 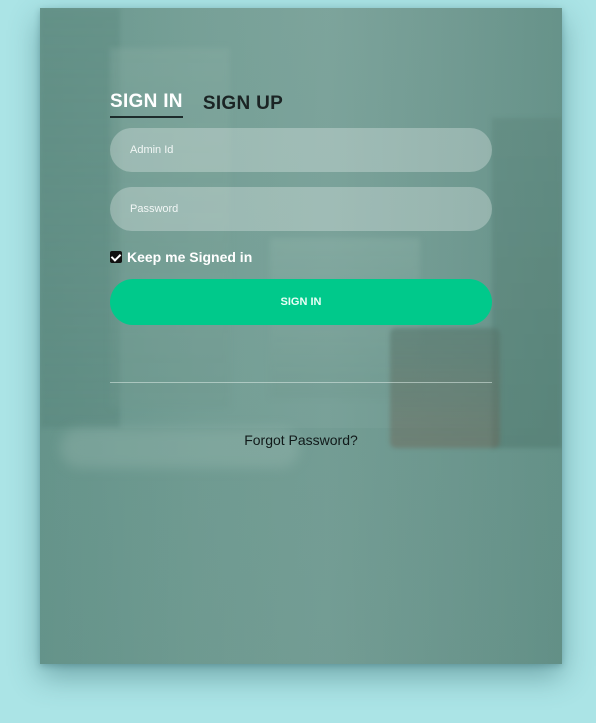 What do you see at coordinates (301, 440) in the screenshot?
I see `forgot-password-link: Forgot Password?` at bounding box center [301, 440].